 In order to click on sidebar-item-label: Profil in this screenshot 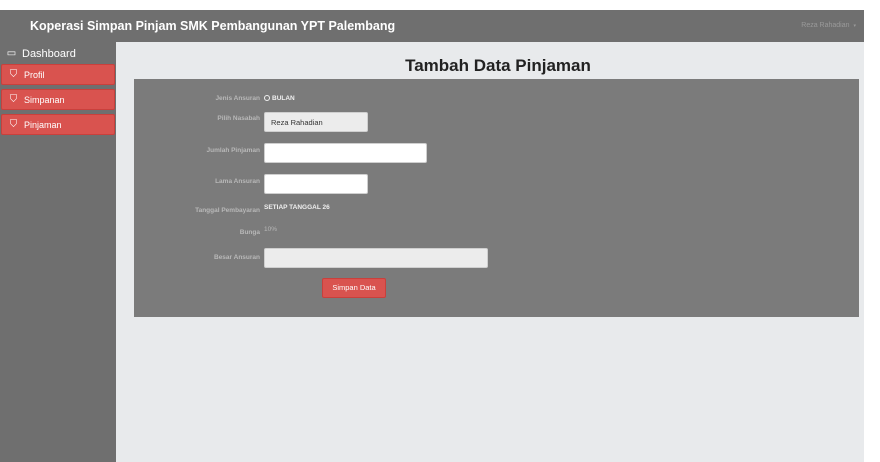, I will do `click(34, 74)`.